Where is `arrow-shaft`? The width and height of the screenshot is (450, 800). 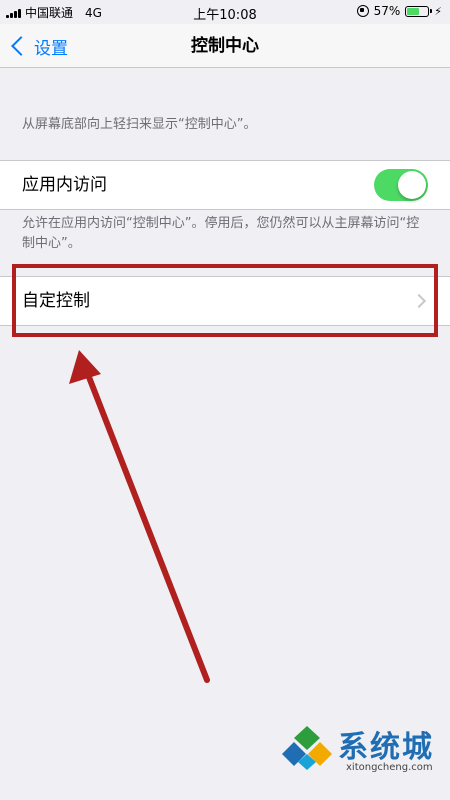 arrow-shaft is located at coordinates (147, 526).